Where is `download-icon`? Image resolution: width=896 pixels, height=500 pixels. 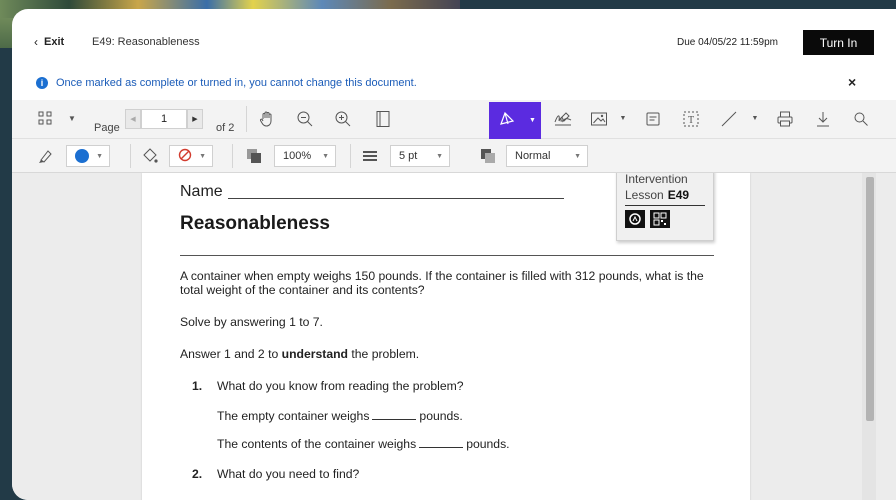
download-icon is located at coordinates (823, 119).